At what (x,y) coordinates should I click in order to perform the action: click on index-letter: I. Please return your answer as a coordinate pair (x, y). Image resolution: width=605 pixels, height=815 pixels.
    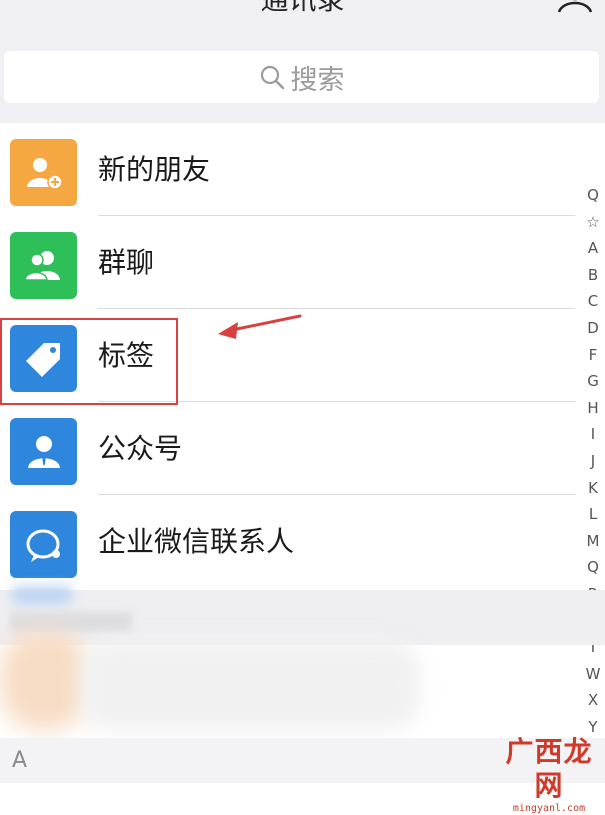
    Looking at the image, I should click on (593, 434).